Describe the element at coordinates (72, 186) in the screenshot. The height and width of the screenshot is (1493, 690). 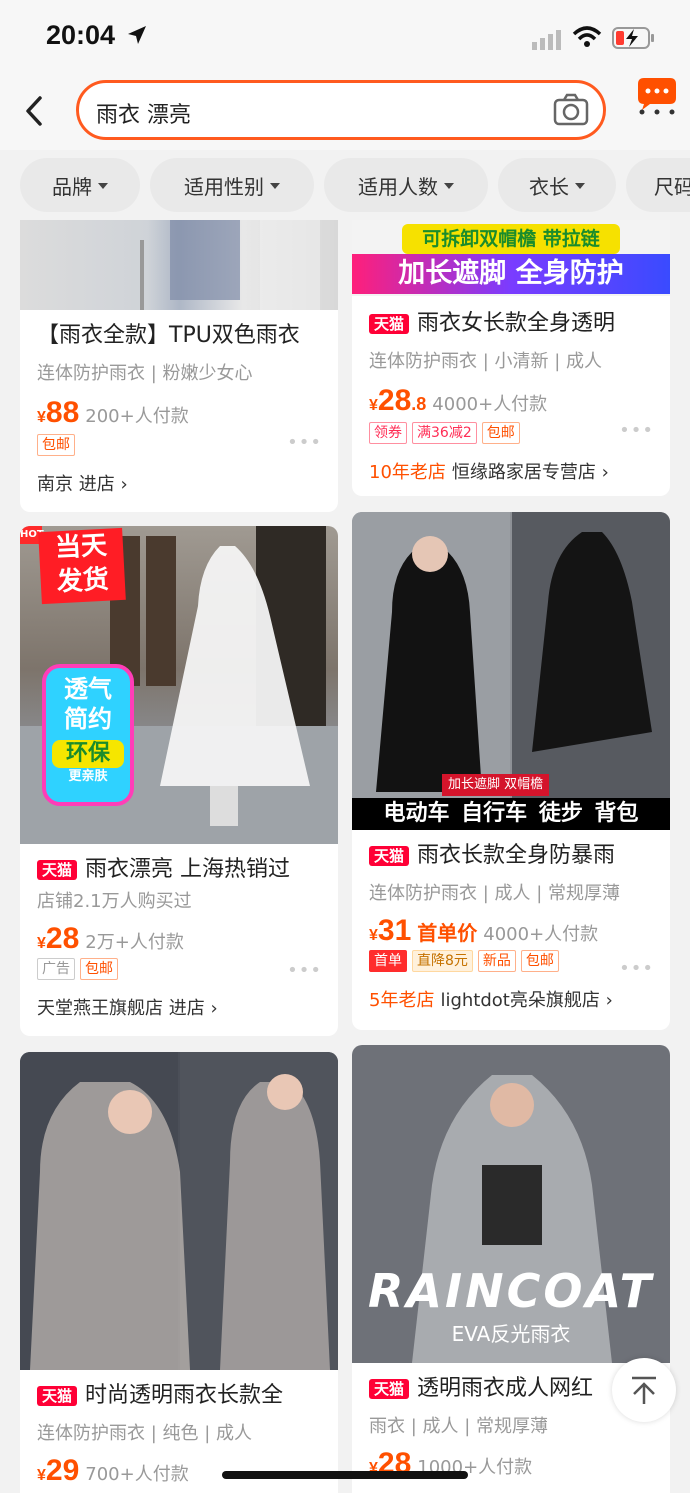
I see `filter-brand-label: 品牌` at that location.